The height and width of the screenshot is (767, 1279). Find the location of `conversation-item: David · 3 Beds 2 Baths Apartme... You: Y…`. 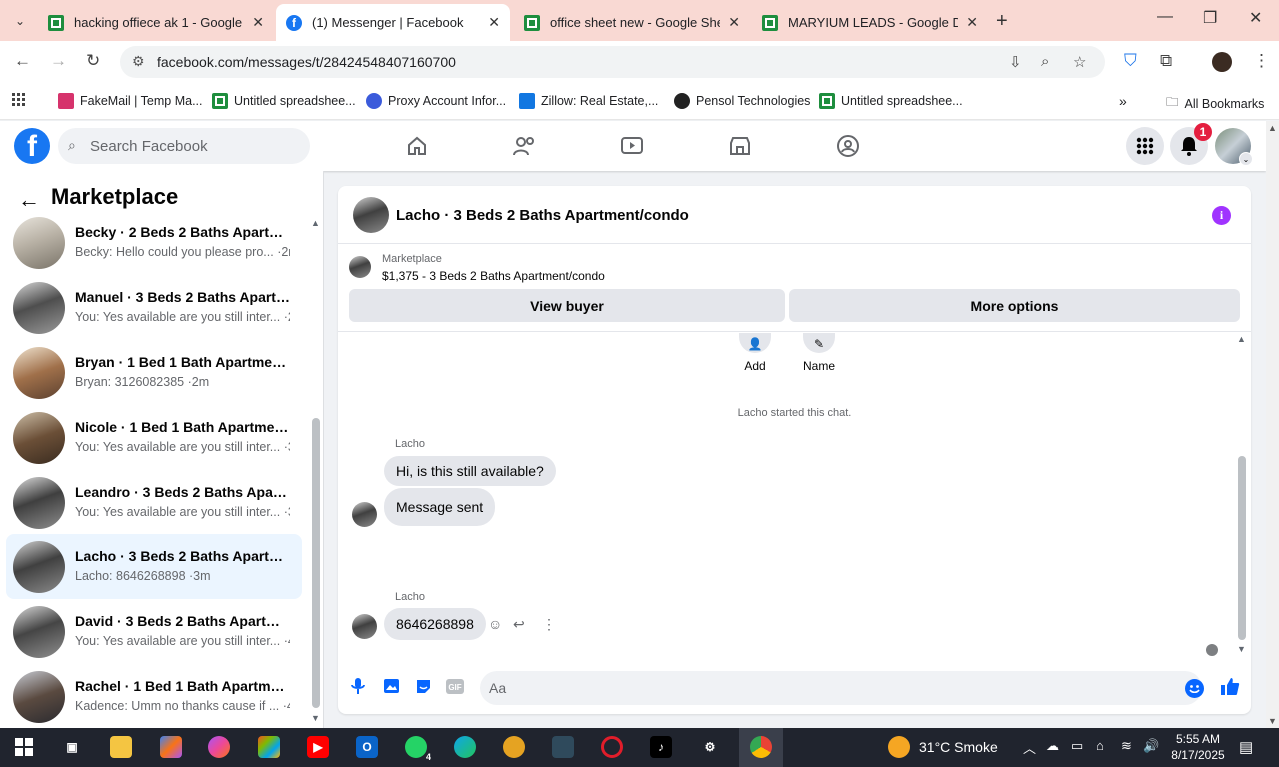

conversation-item: David · 3 Beds 2 Baths Apartme... You: Y… is located at coordinates (154, 631).